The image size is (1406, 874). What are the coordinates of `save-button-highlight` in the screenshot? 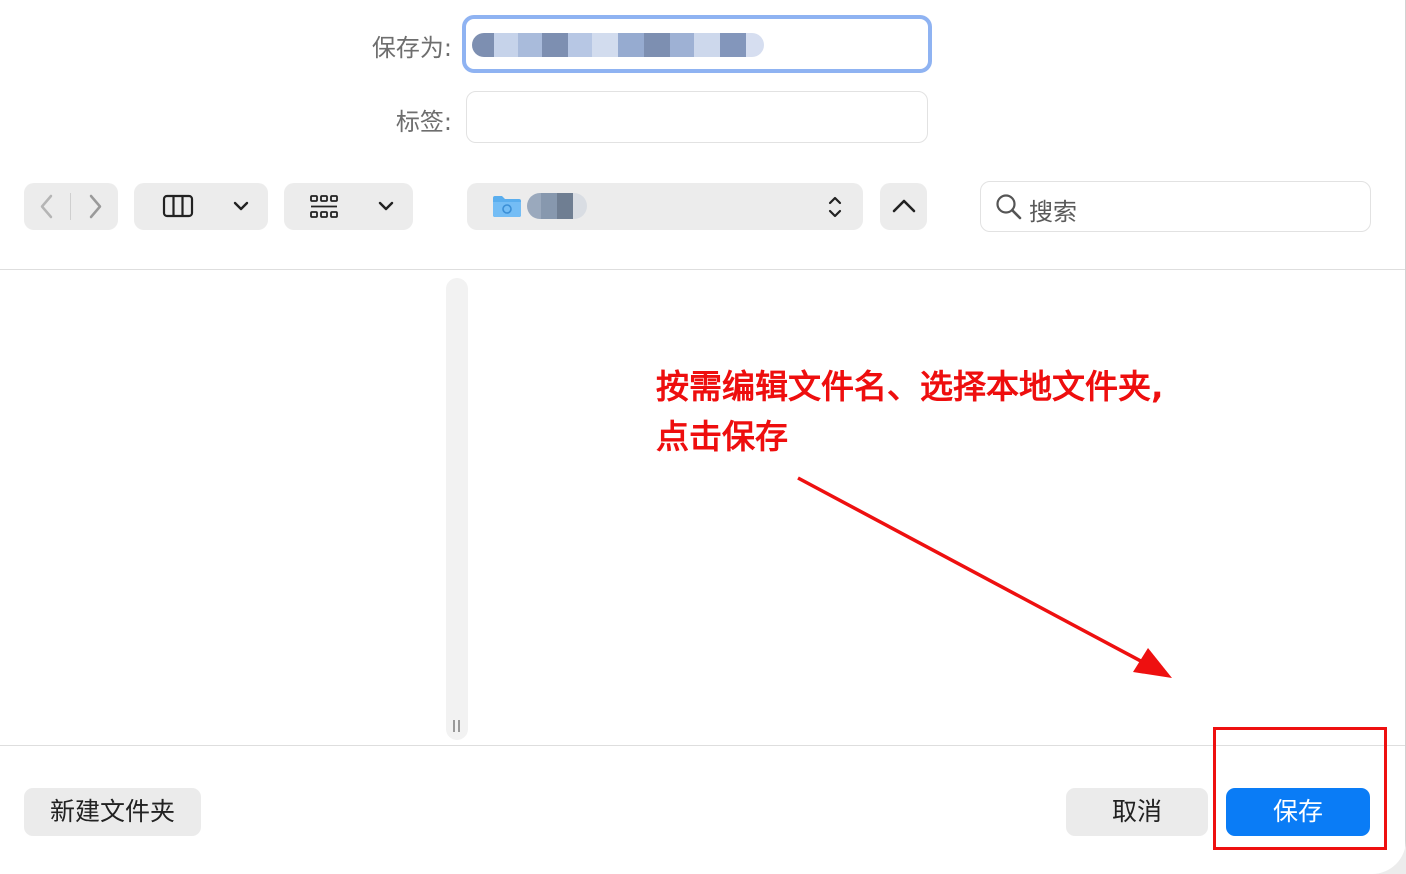 It's located at (1300, 788).